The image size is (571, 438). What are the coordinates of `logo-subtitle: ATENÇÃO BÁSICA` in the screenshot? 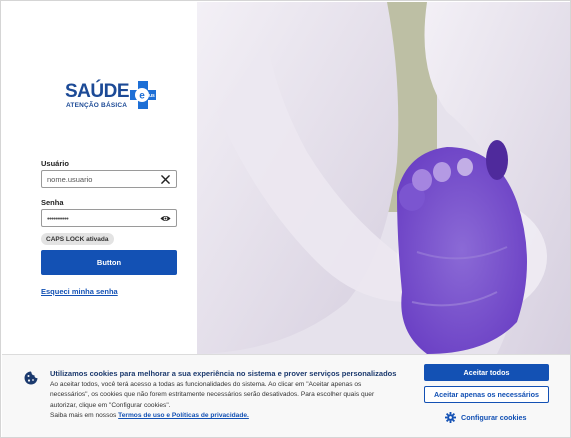 It's located at (97, 105).